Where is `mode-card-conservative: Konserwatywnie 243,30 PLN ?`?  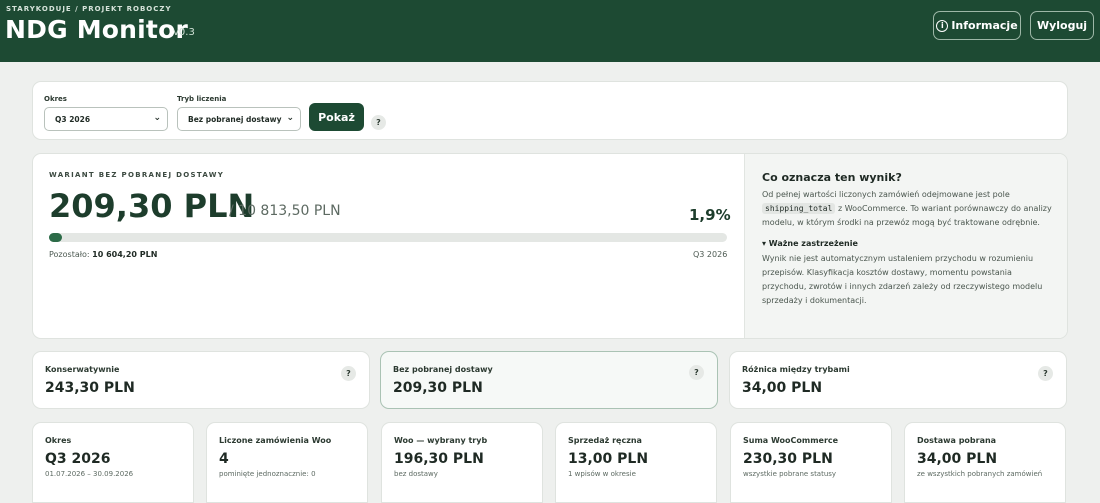 mode-card-conservative: Konserwatywnie 243,30 PLN ? is located at coordinates (201, 380).